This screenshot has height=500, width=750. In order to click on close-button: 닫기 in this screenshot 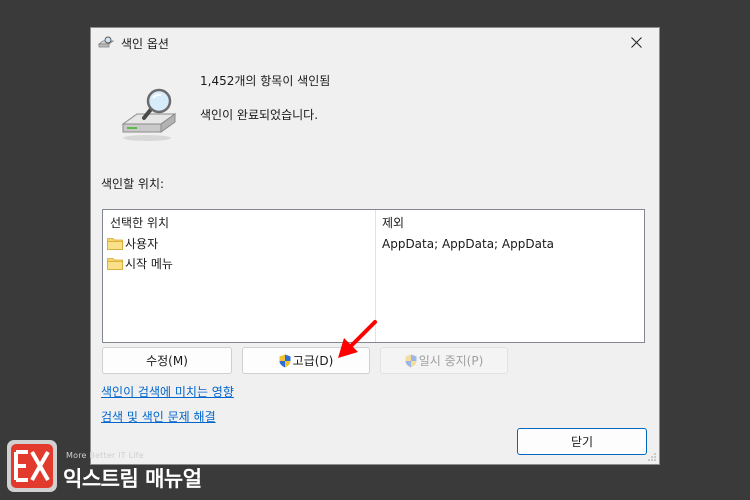, I will do `click(582, 441)`.